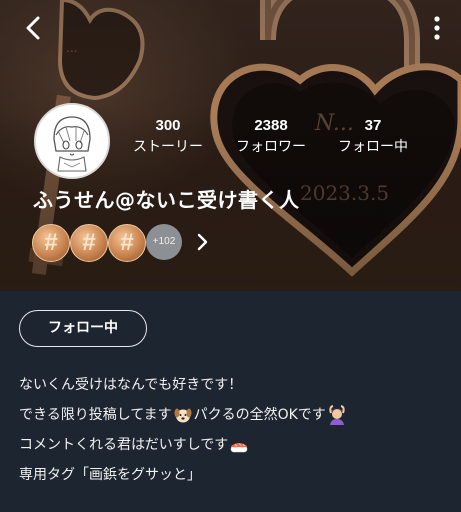 This screenshot has height=512, width=461. I want to click on bio-text: ないくん受けはなんでも好きです！, so click(131, 385).